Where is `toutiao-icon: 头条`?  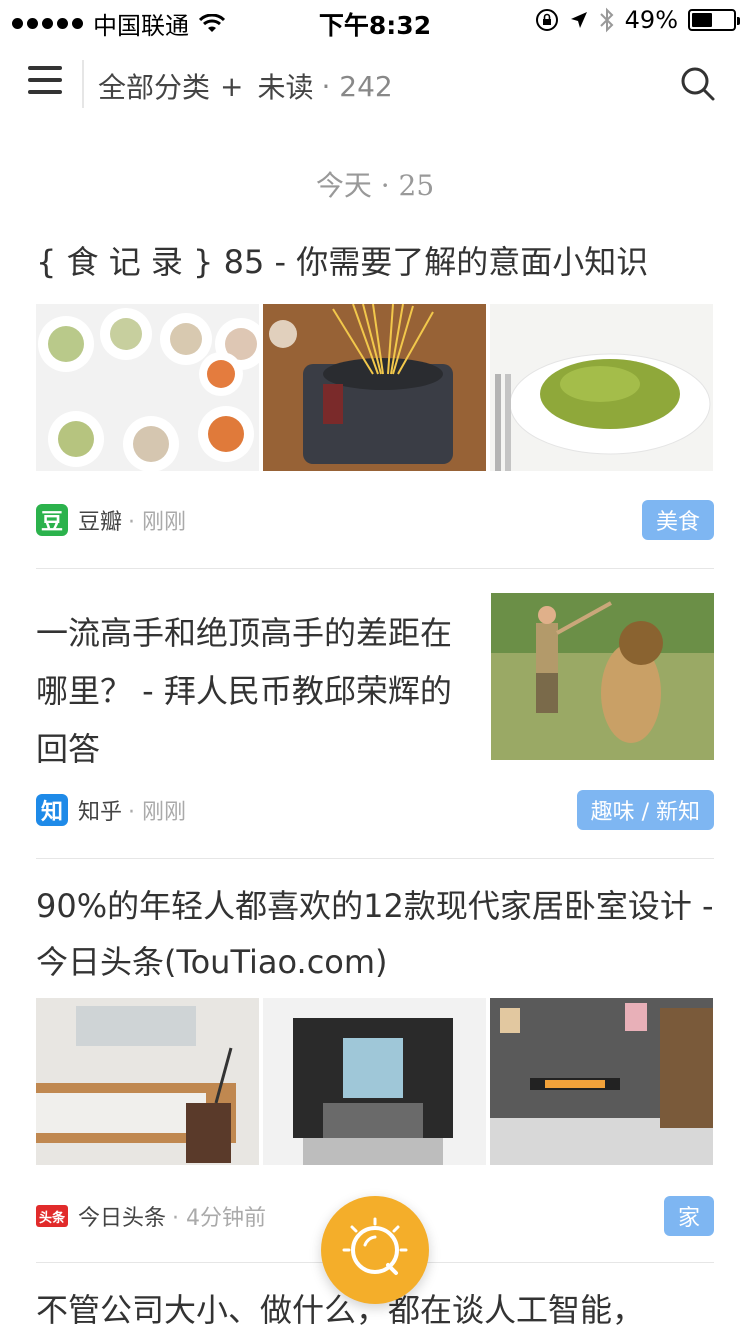
toutiao-icon: 头条 is located at coordinates (52, 1216).